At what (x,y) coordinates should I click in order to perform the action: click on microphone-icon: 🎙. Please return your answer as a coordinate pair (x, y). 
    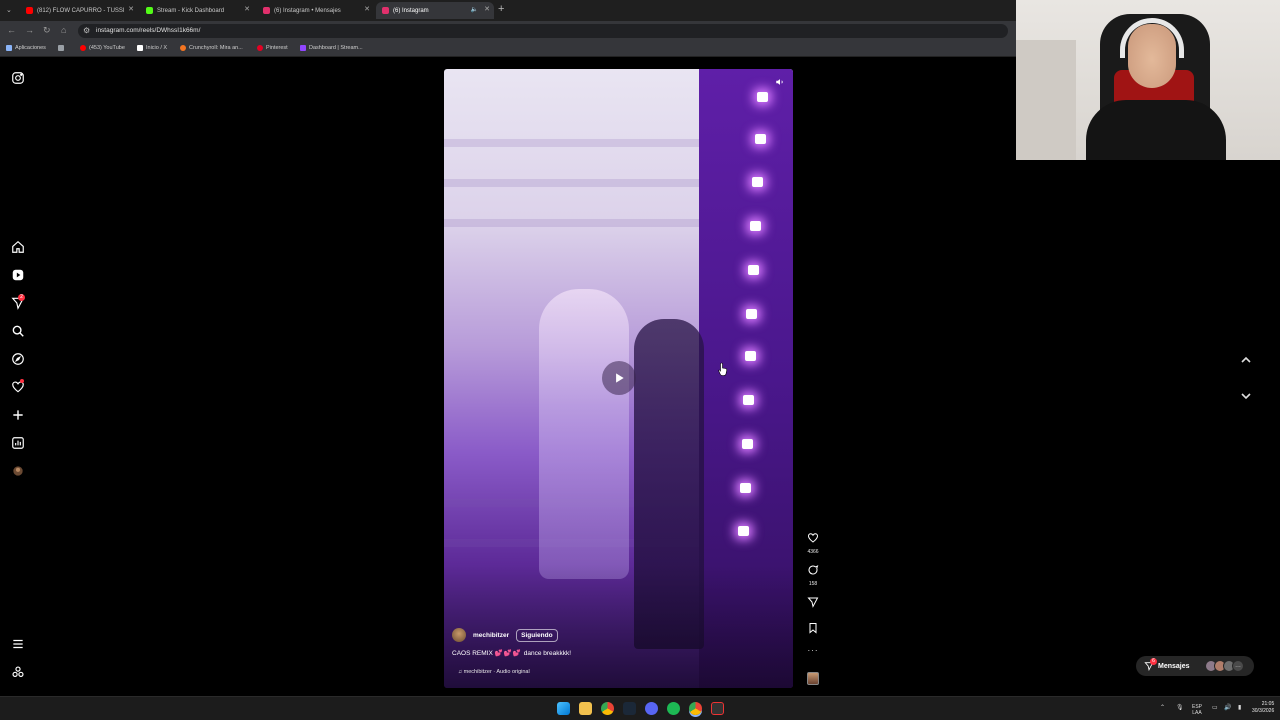
    Looking at the image, I should click on (1180, 707).